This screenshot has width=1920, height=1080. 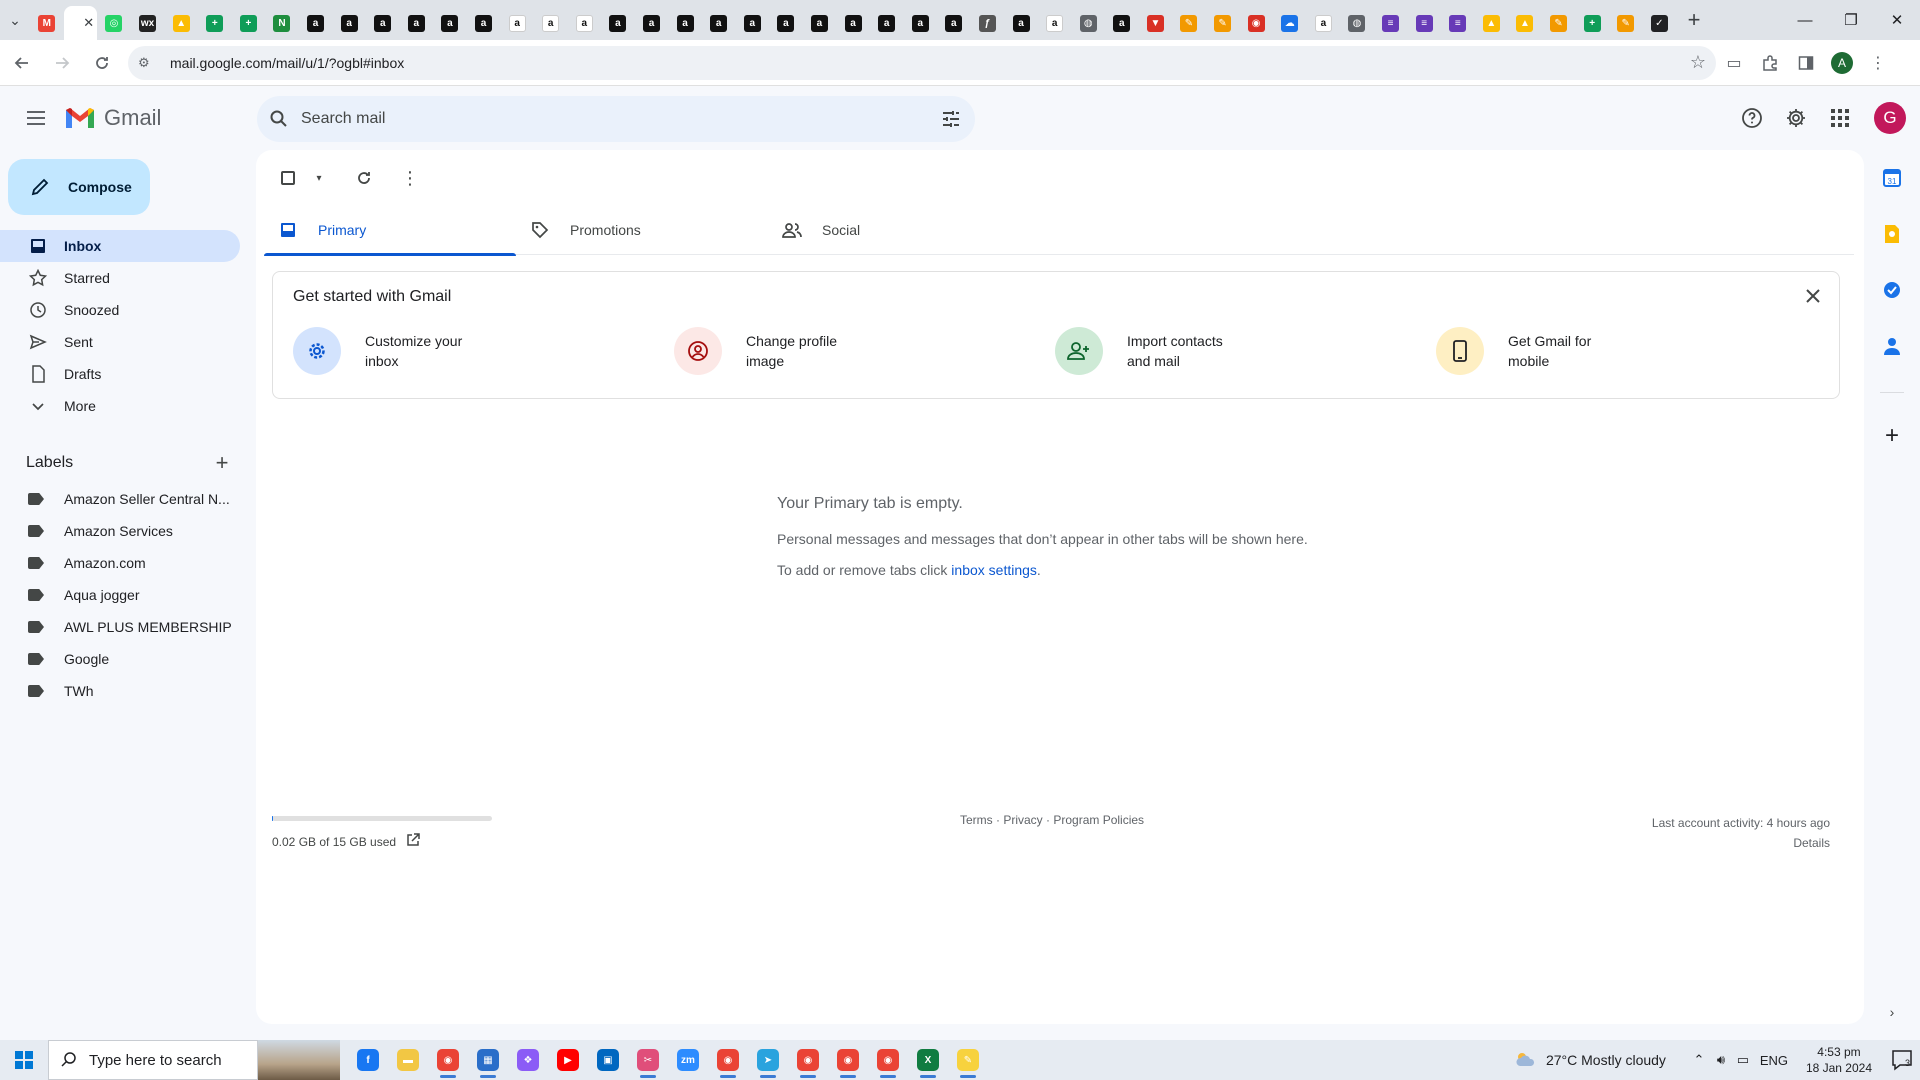 What do you see at coordinates (1892, 234) in the screenshot?
I see `keep-icon` at bounding box center [1892, 234].